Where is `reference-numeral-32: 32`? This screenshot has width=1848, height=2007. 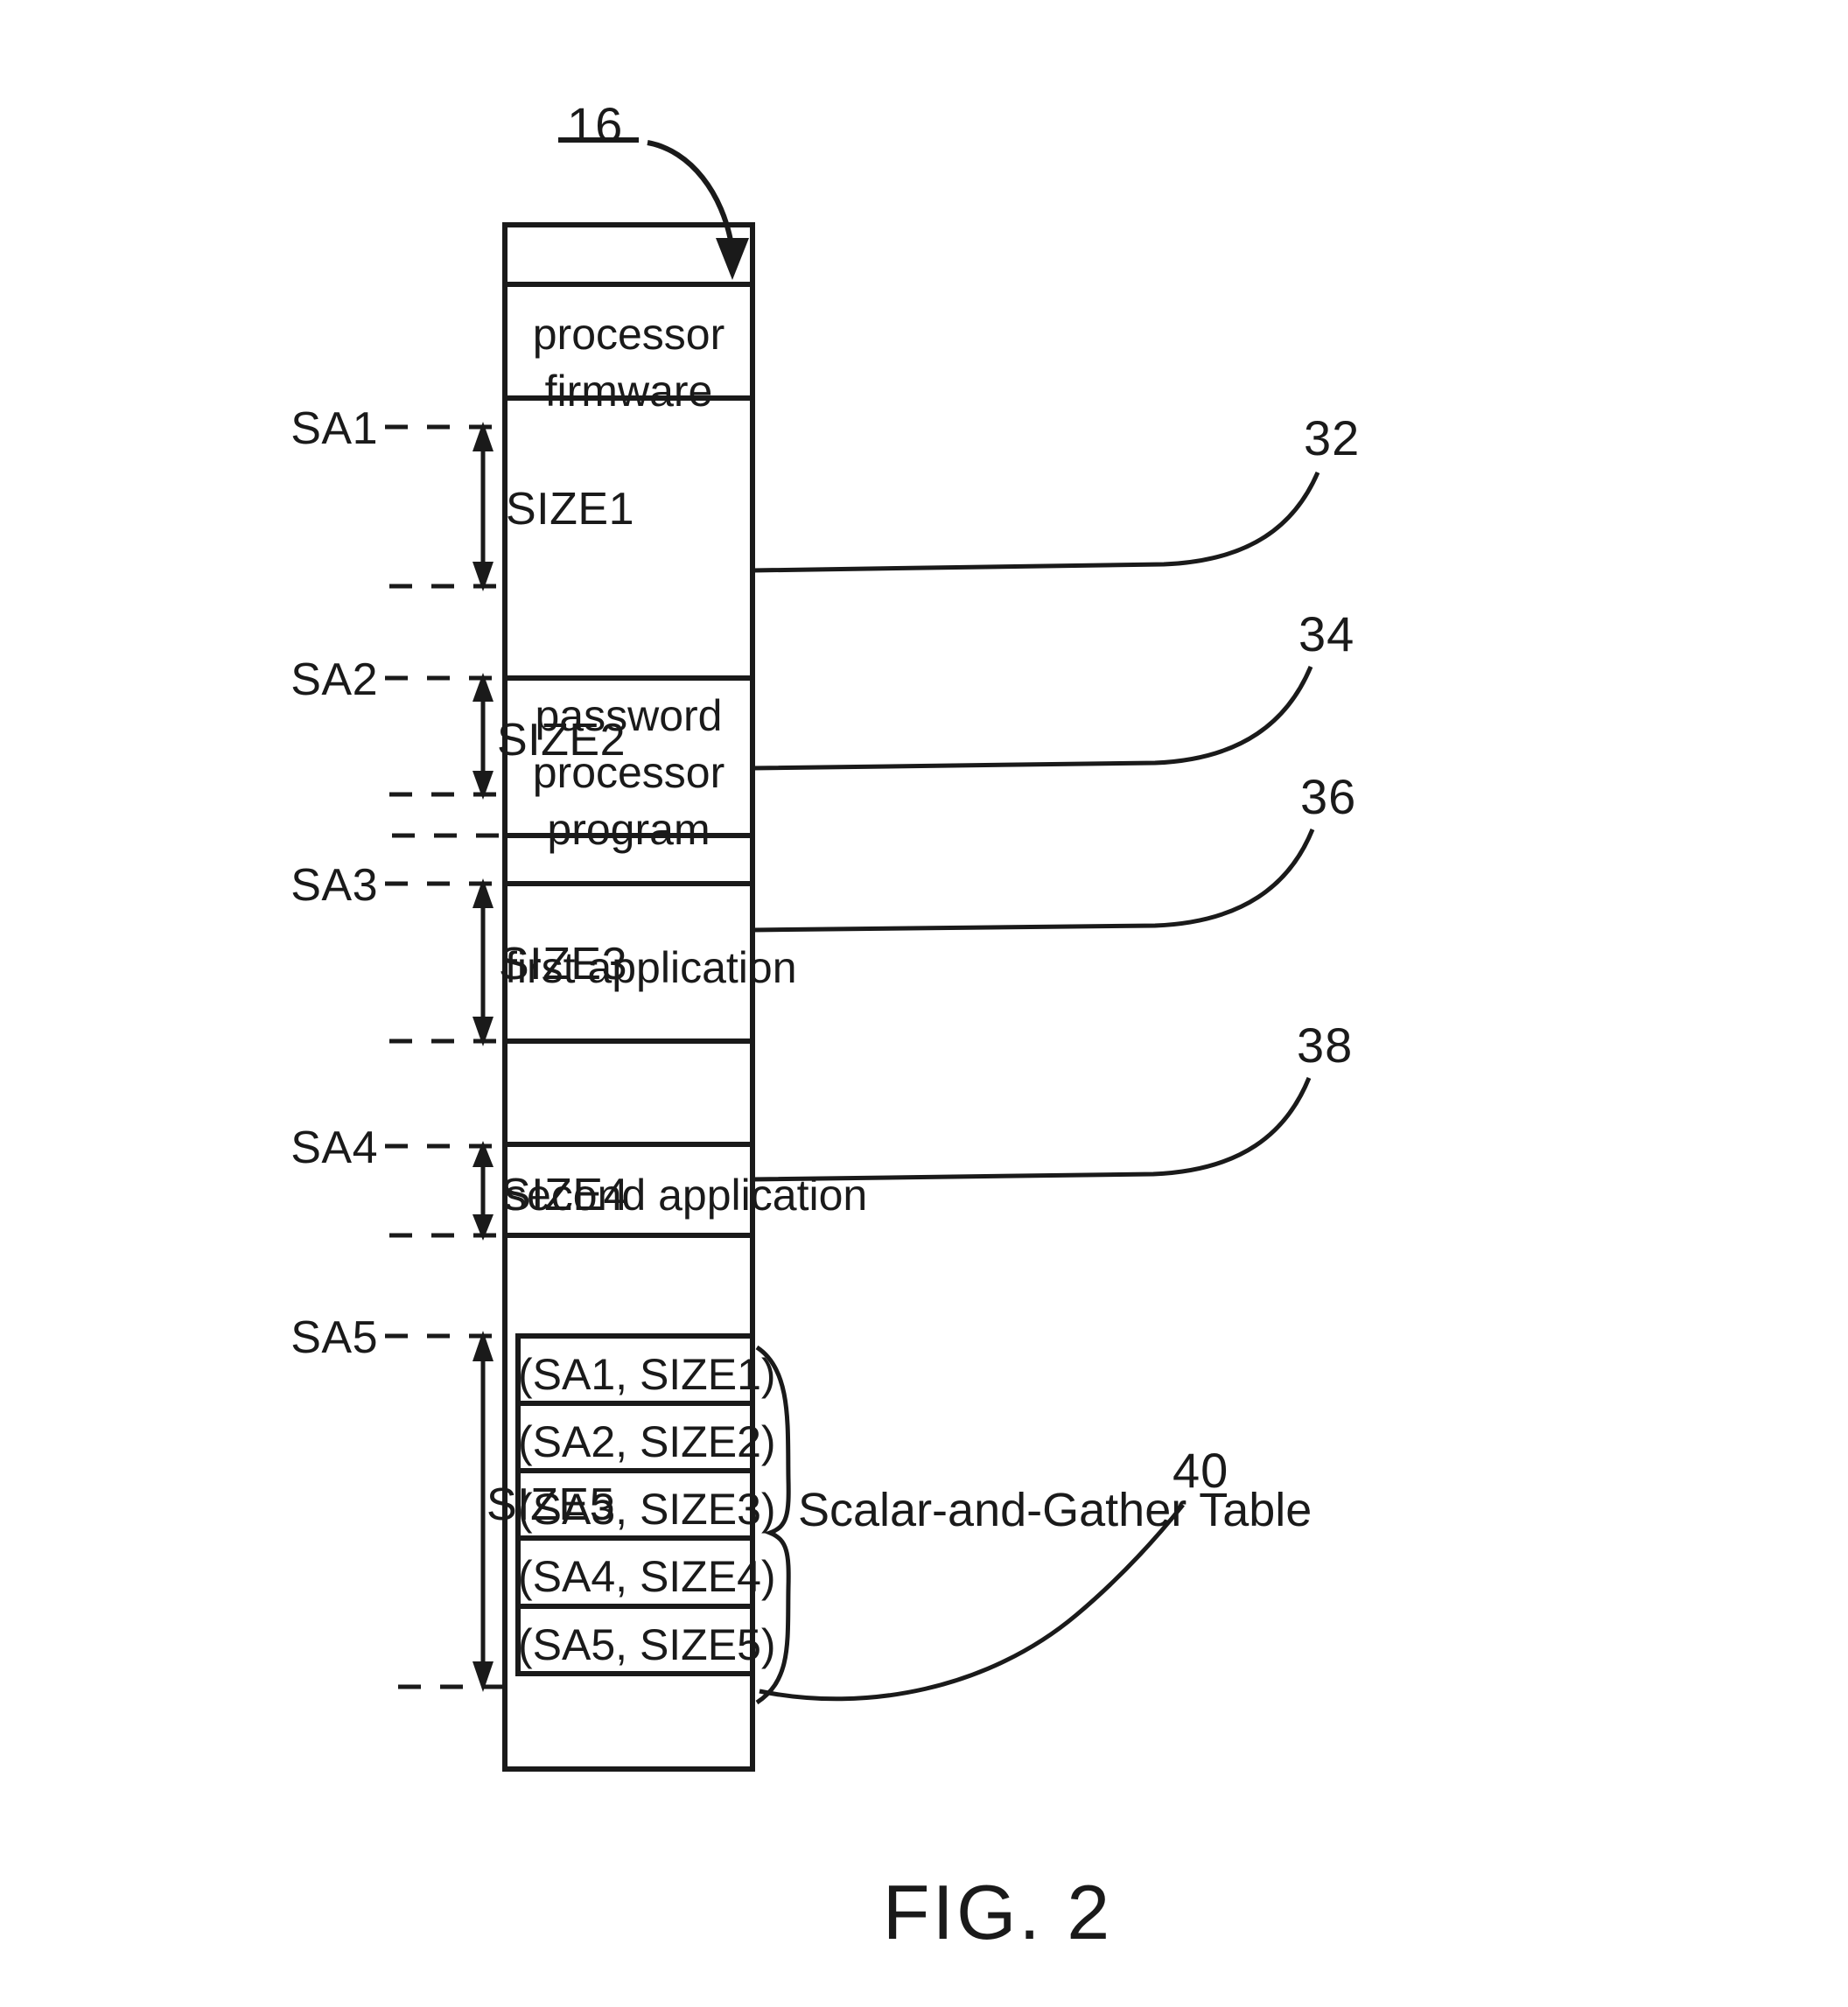
reference-numeral-32: 32 is located at coordinates (1332, 437).